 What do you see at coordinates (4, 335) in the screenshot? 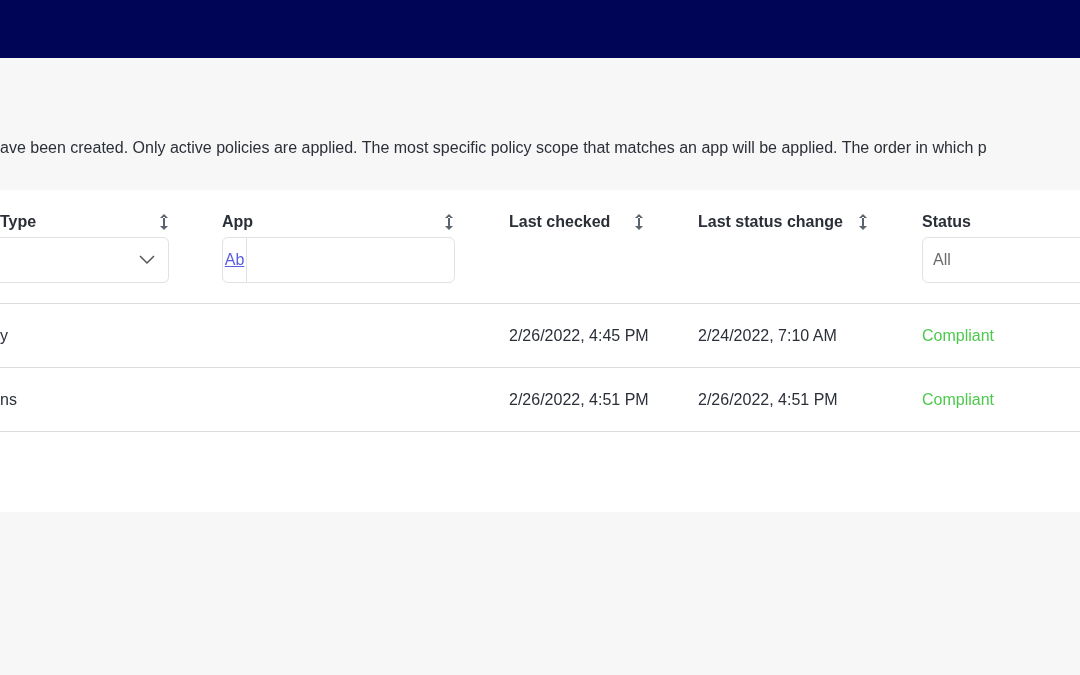
I see `table-cell: y` at bounding box center [4, 335].